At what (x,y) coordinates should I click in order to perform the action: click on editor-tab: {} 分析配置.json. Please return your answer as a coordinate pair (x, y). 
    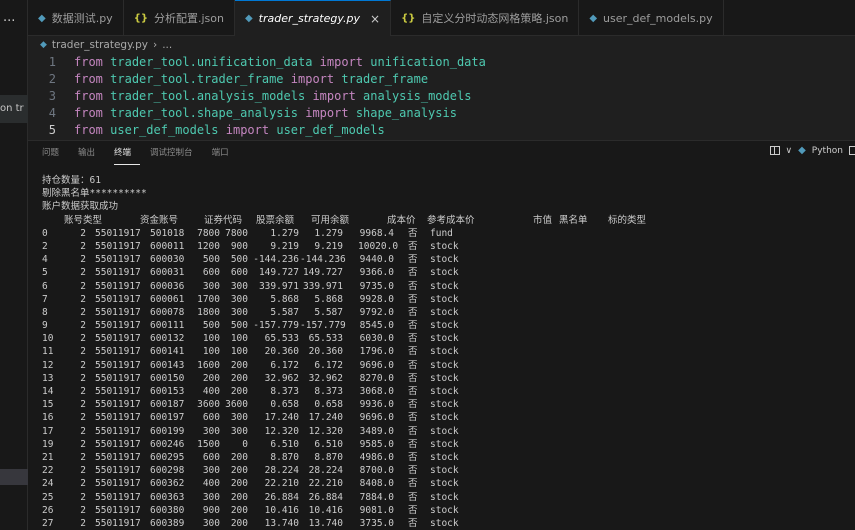
    Looking at the image, I should click on (179, 18).